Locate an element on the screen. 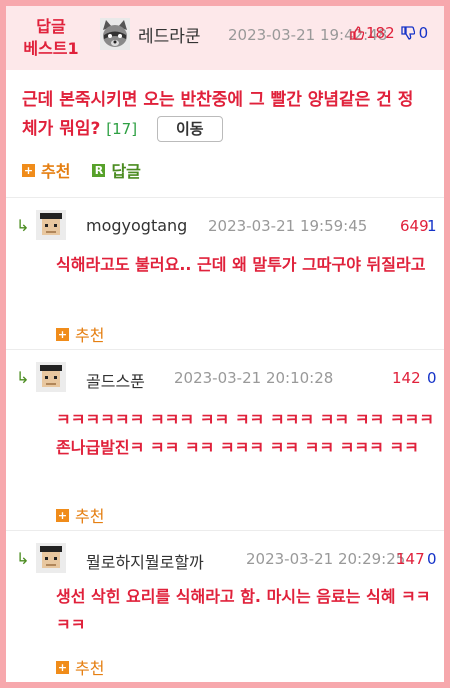  post-author: 레드라쿤 is located at coordinates (169, 34).